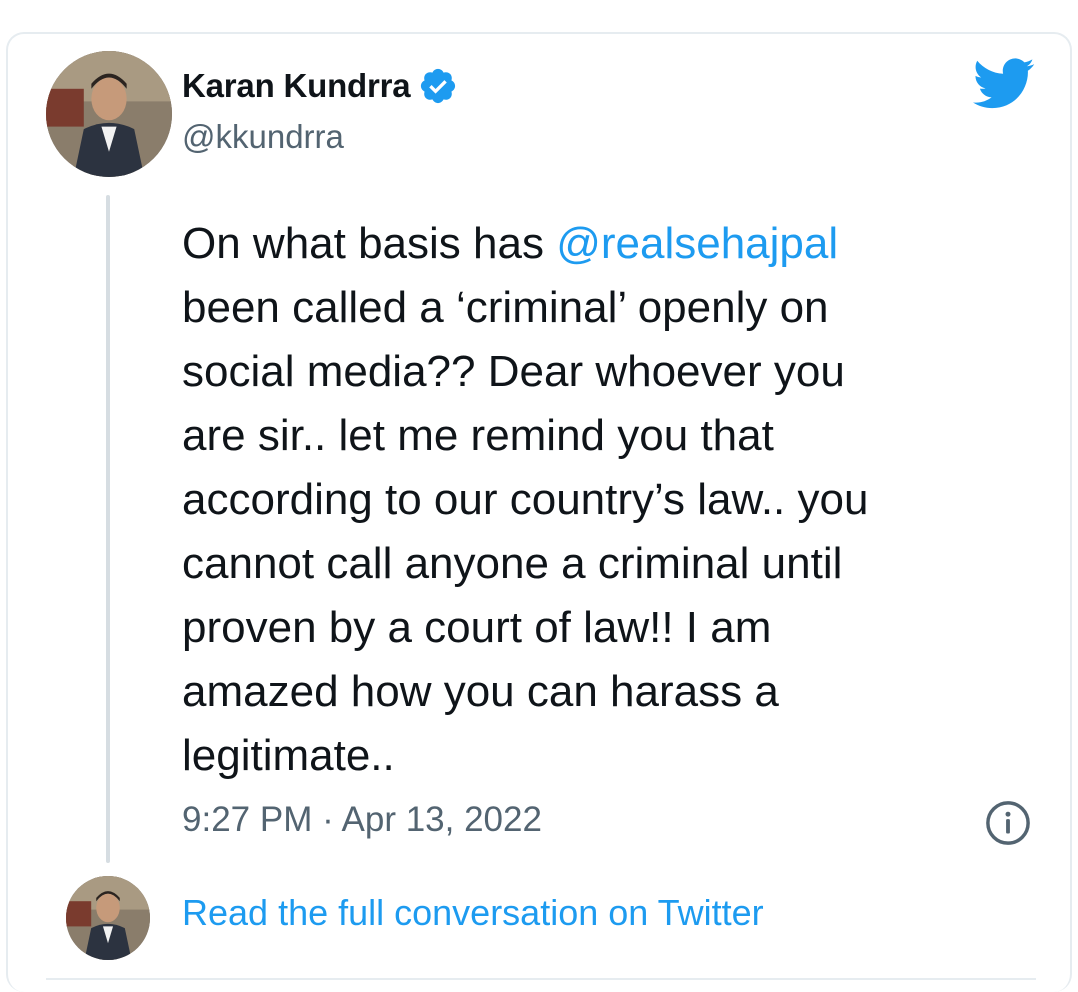 Image resolution: width=1078 pixels, height=992 pixels. What do you see at coordinates (473, 913) in the screenshot?
I see `read-conversation-link: Read the full conversation on Twitter` at bounding box center [473, 913].